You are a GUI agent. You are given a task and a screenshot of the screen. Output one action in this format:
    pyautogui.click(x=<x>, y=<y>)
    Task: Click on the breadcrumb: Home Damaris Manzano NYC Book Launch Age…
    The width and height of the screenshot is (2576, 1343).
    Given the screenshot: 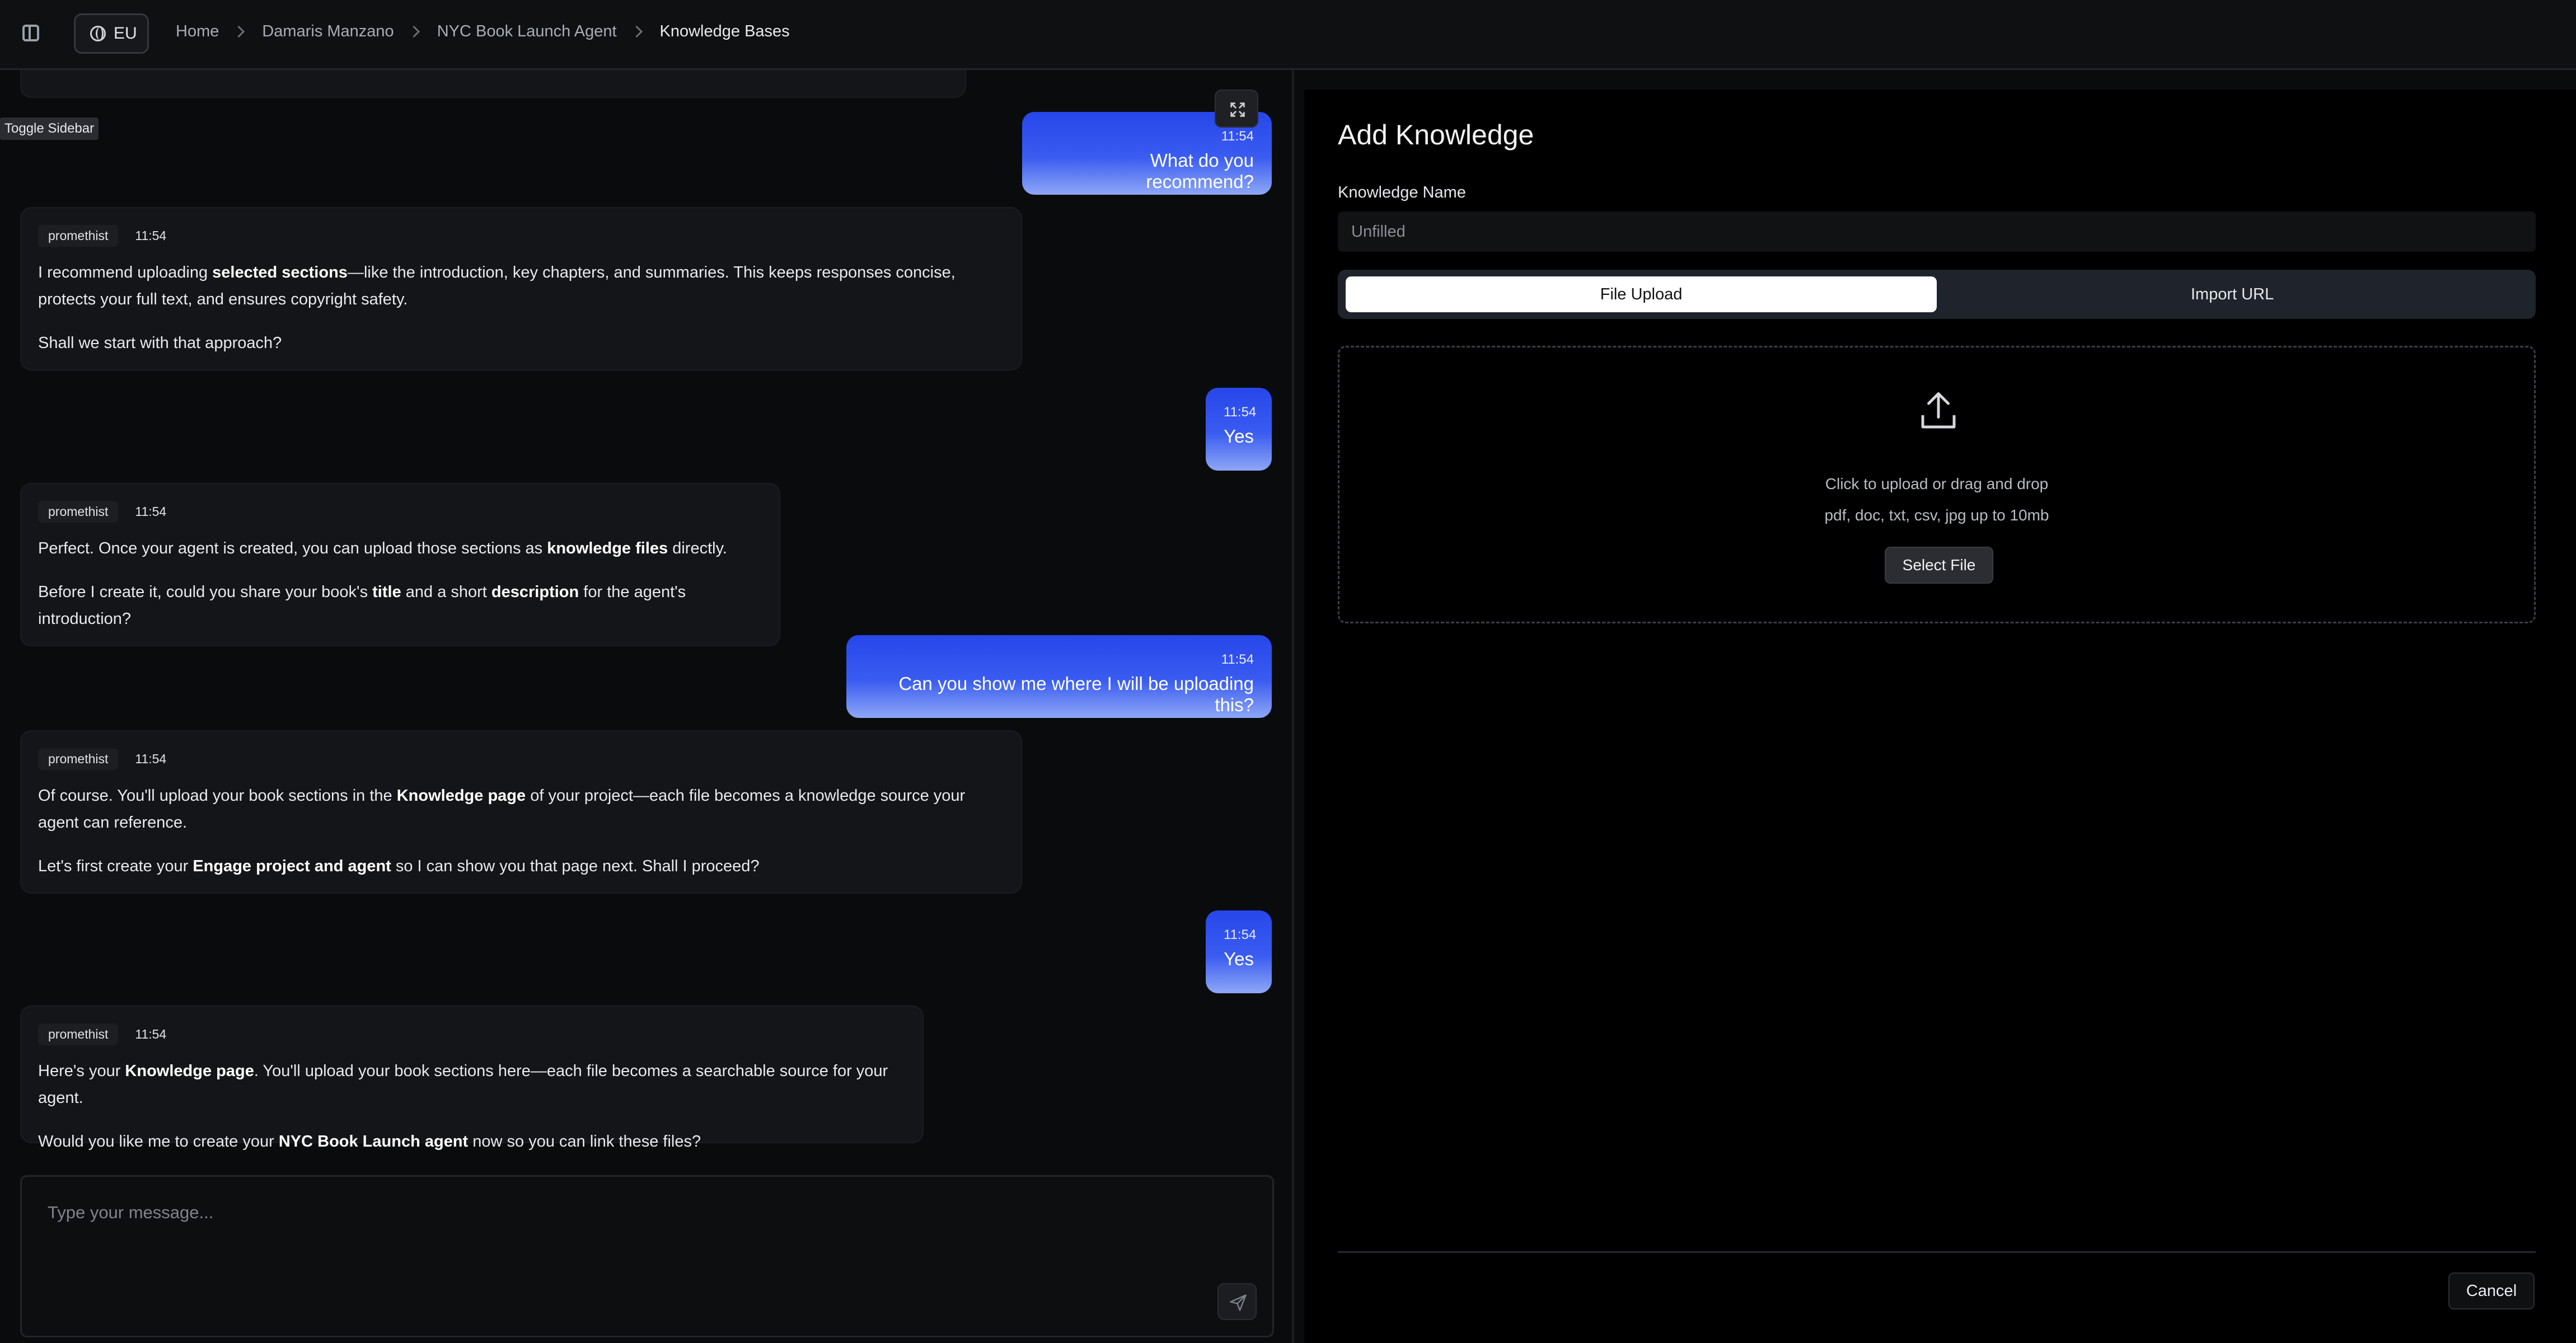 What is the action you would take?
    pyautogui.click(x=483, y=31)
    